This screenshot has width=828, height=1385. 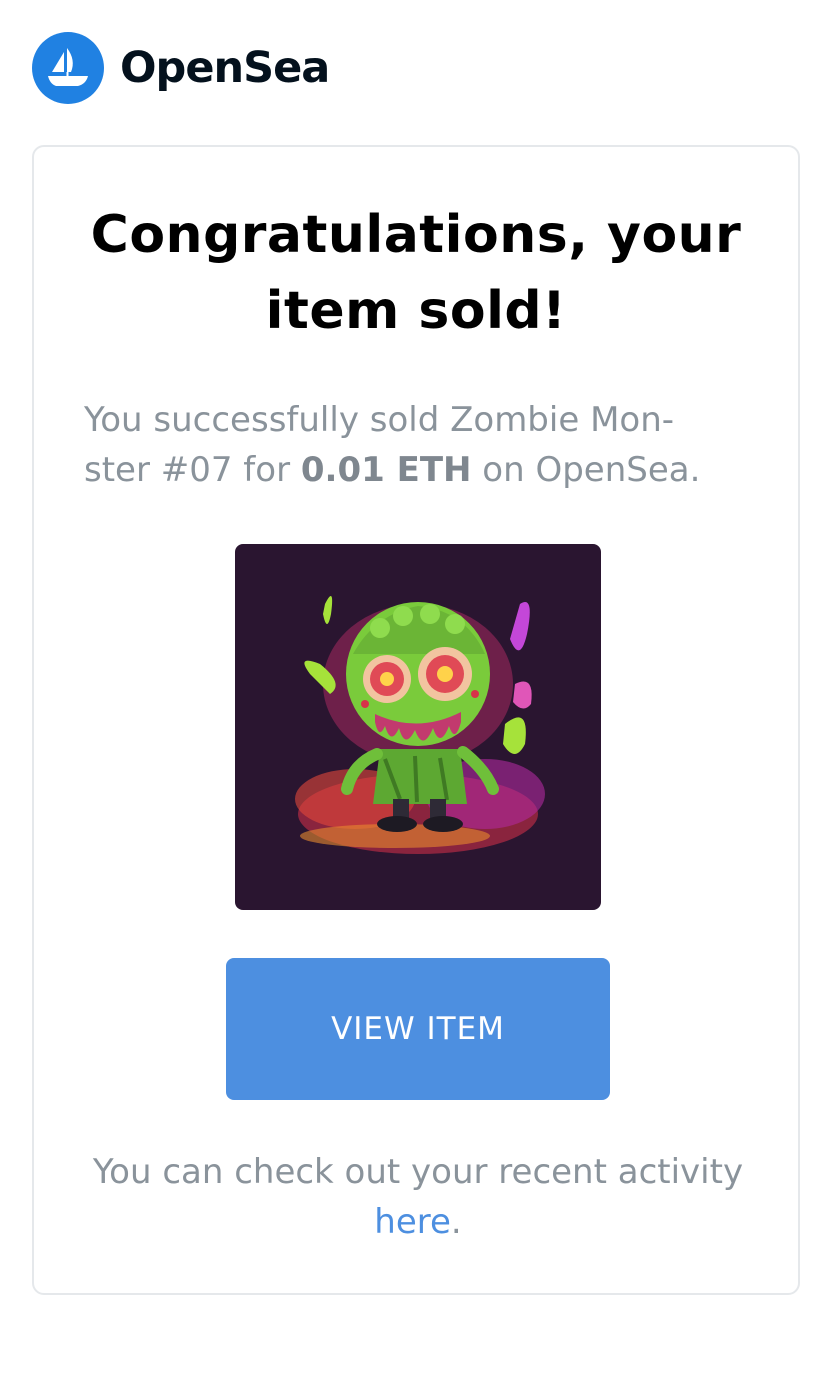 I want to click on item-image, so click(x=418, y=727).